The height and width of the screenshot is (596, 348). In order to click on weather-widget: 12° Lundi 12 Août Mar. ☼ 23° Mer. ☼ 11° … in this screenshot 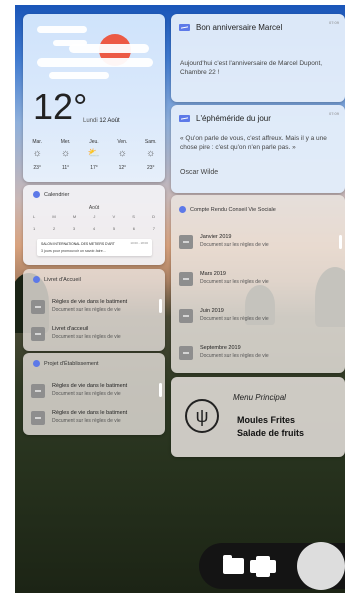, I will do `click(94, 98)`.